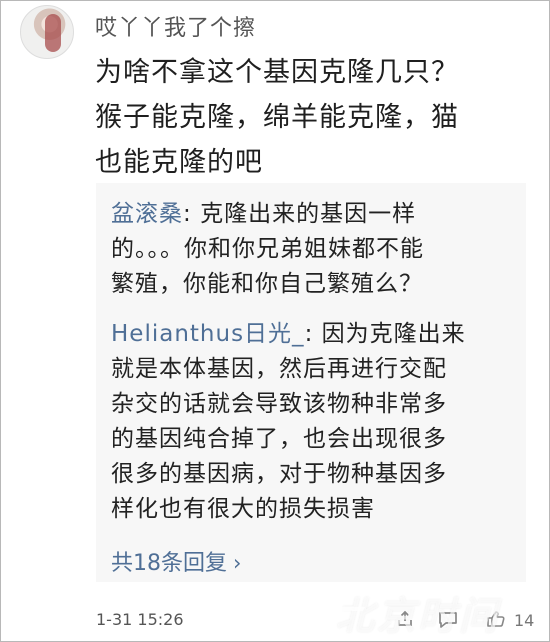 This screenshot has height=642, width=550. I want to click on reply-text-line: 因为克隆出来, so click(393, 334).